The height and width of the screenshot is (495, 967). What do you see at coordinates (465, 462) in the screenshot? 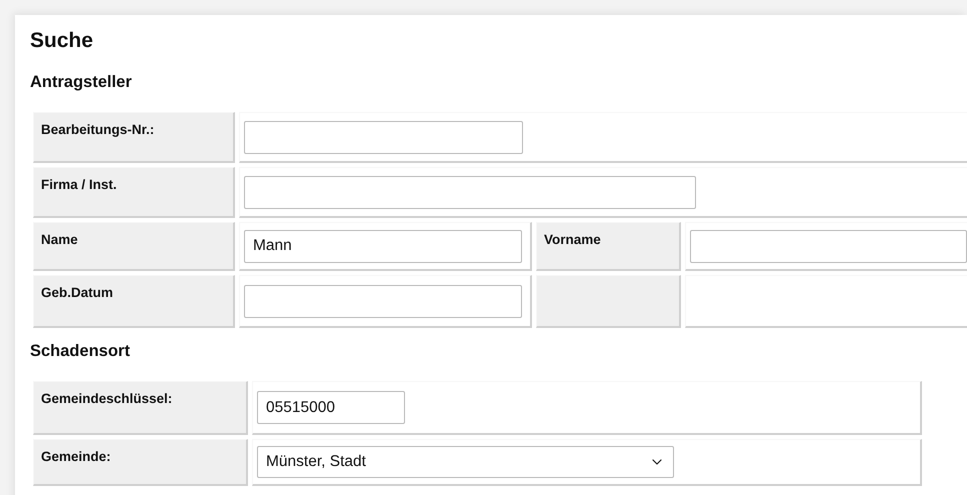
I see `dropdown-field: Münster, Stadt` at bounding box center [465, 462].